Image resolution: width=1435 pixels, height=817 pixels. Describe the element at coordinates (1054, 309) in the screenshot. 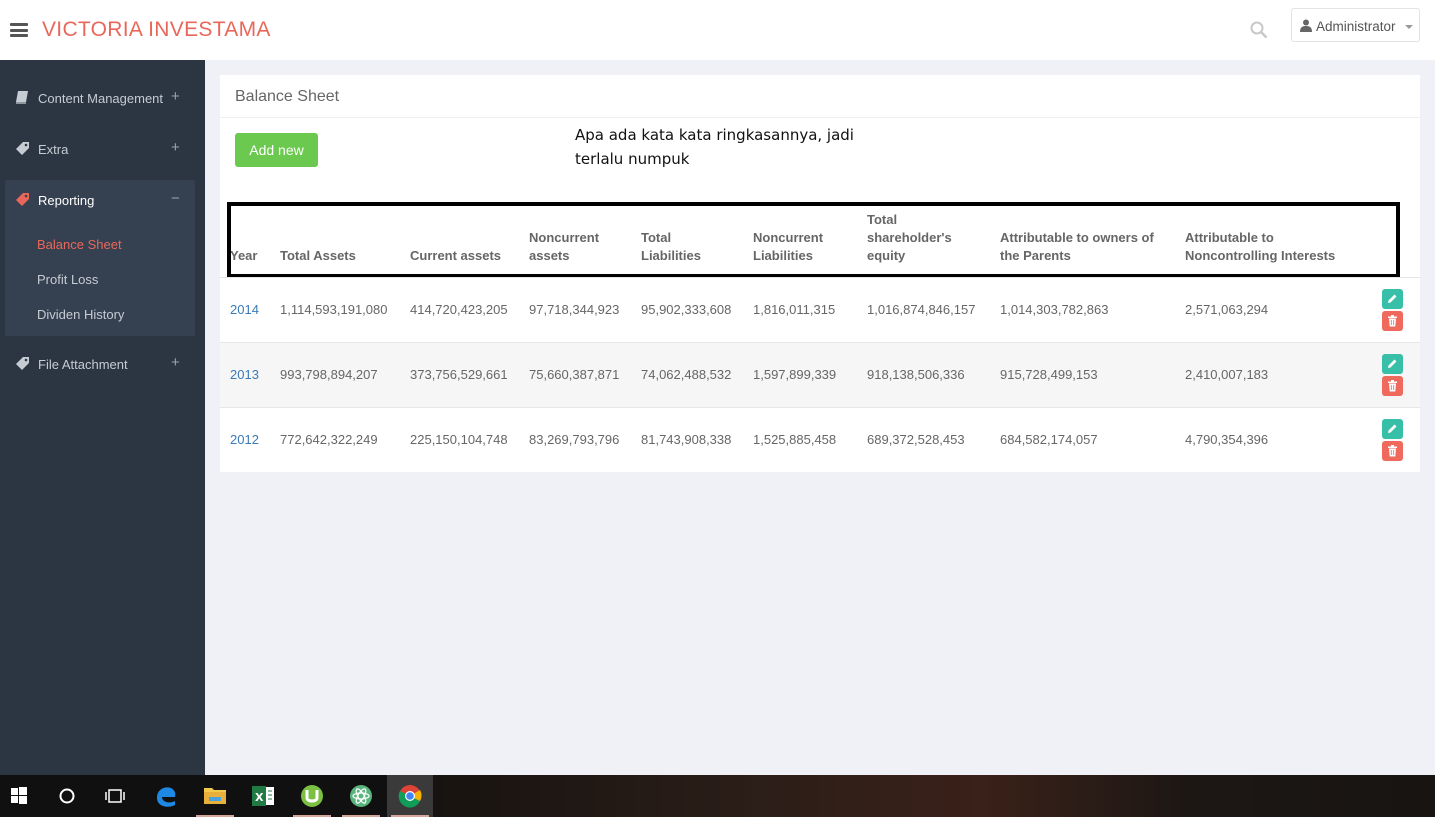

I see `table-cell: 1,014,303,782,863` at that location.